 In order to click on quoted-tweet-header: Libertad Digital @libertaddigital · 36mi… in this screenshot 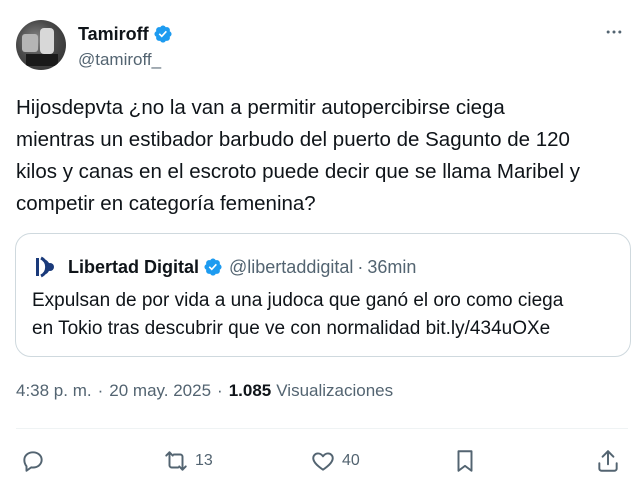, I will do `click(224, 267)`.